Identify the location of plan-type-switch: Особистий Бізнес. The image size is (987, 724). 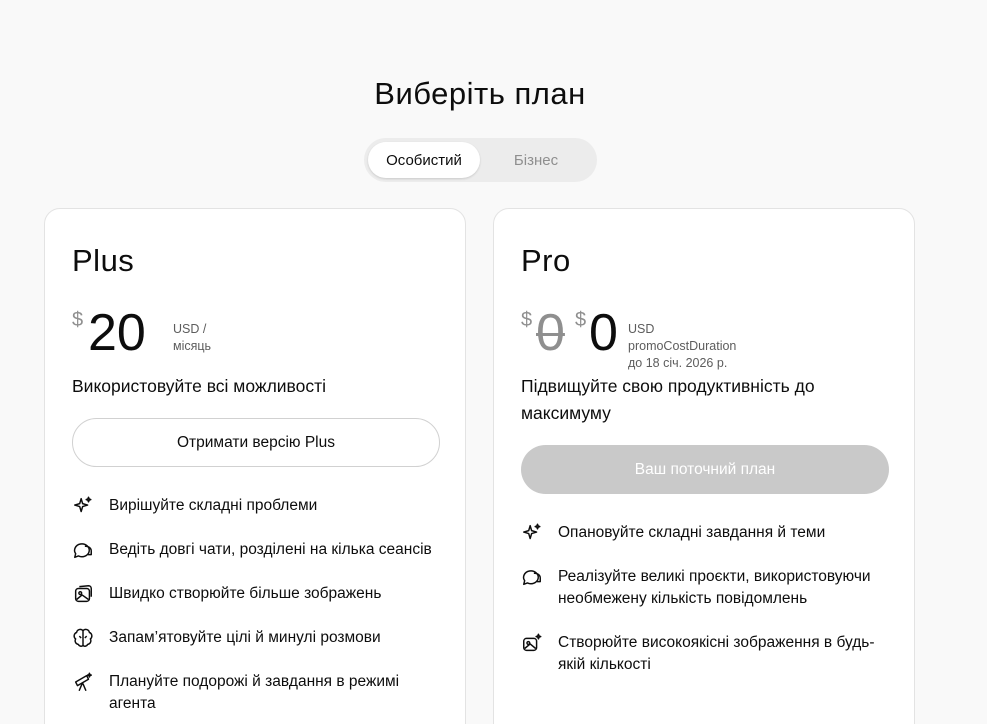
(480, 160).